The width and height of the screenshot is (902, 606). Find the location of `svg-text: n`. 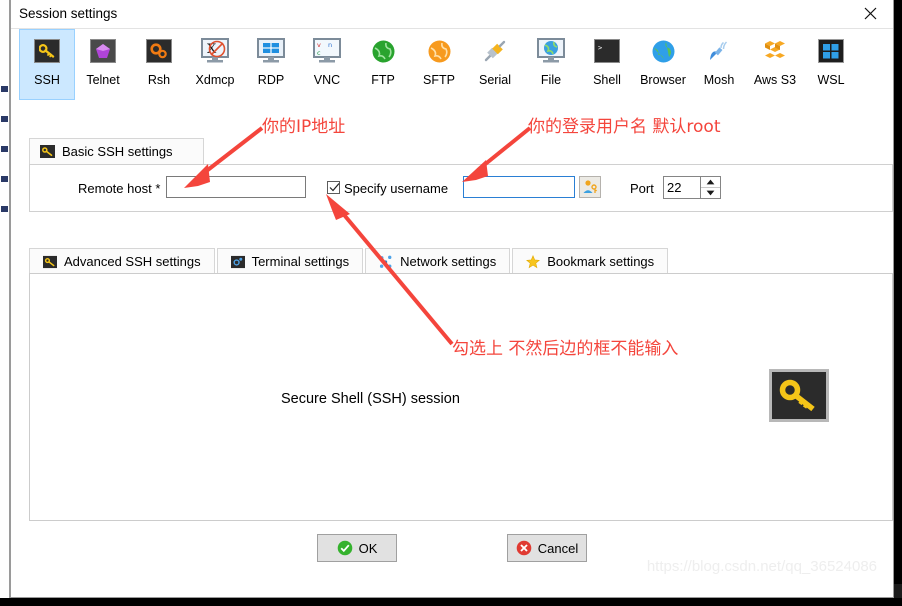

svg-text: n is located at coordinates (330, 45).